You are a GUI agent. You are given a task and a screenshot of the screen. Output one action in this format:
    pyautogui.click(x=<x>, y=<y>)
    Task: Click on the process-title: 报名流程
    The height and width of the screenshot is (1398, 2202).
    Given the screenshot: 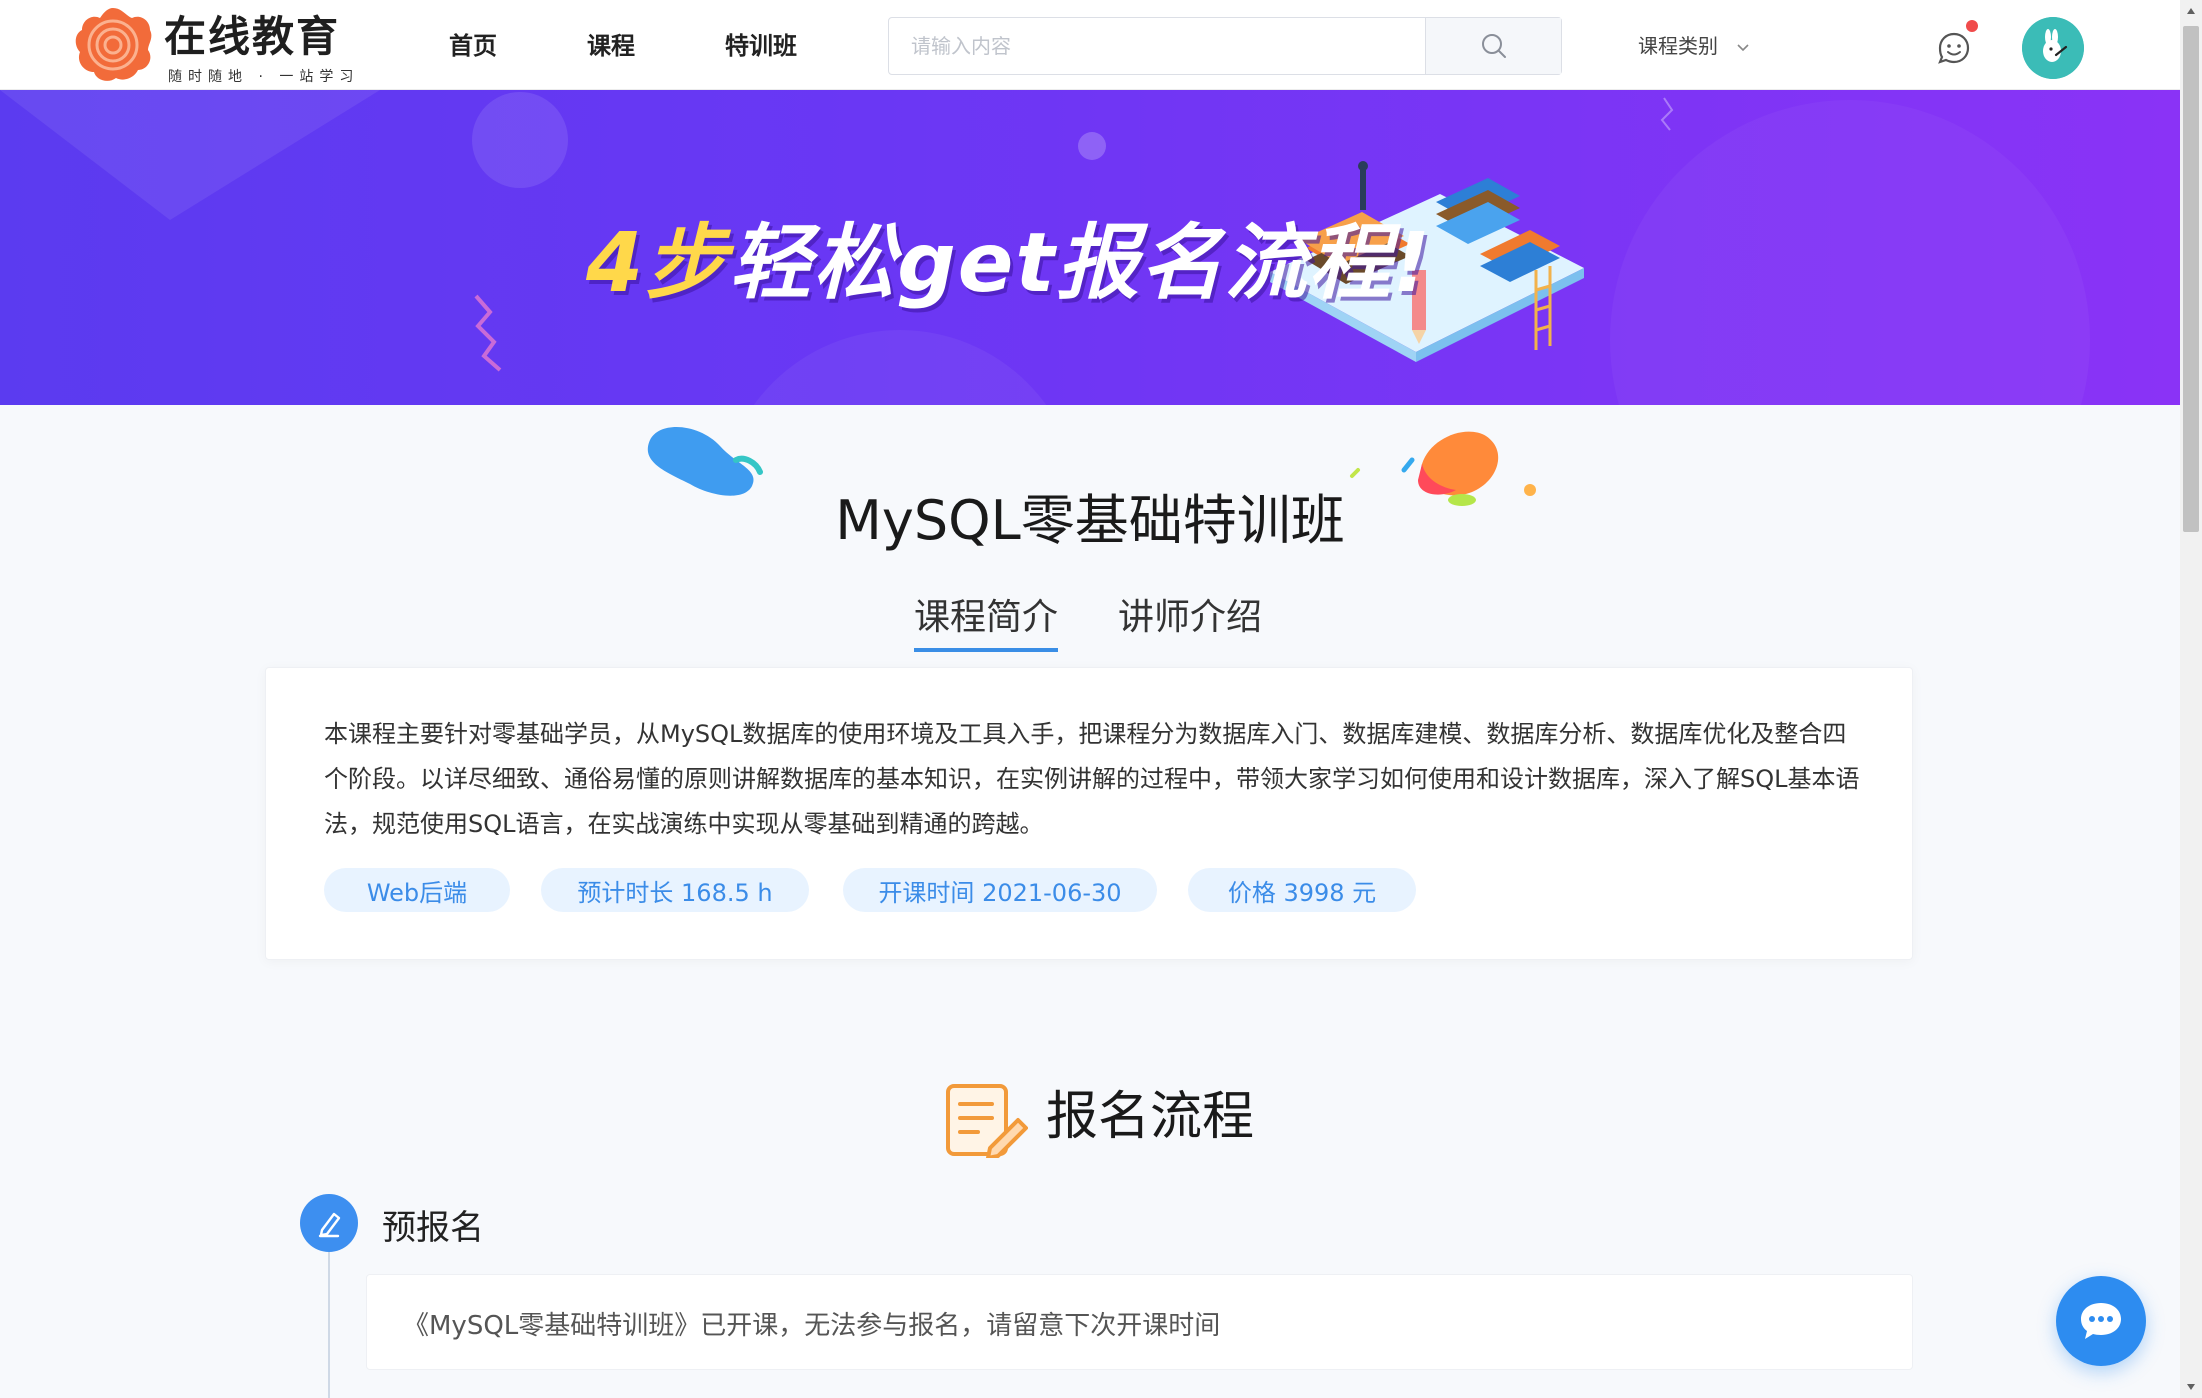 What is the action you would take?
    pyautogui.click(x=1150, y=1117)
    